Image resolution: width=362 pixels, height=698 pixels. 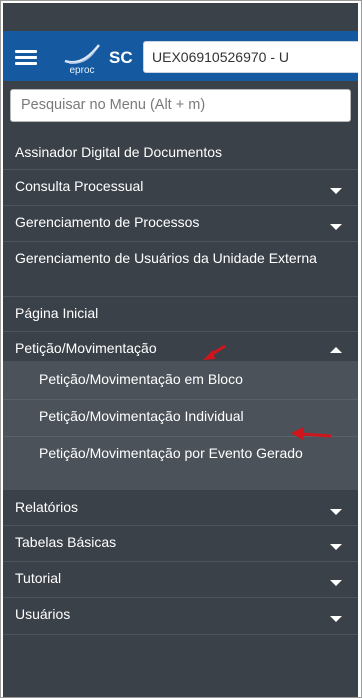 What do you see at coordinates (79, 186) in the screenshot?
I see `menu-item-label: Consulta Processual` at bounding box center [79, 186].